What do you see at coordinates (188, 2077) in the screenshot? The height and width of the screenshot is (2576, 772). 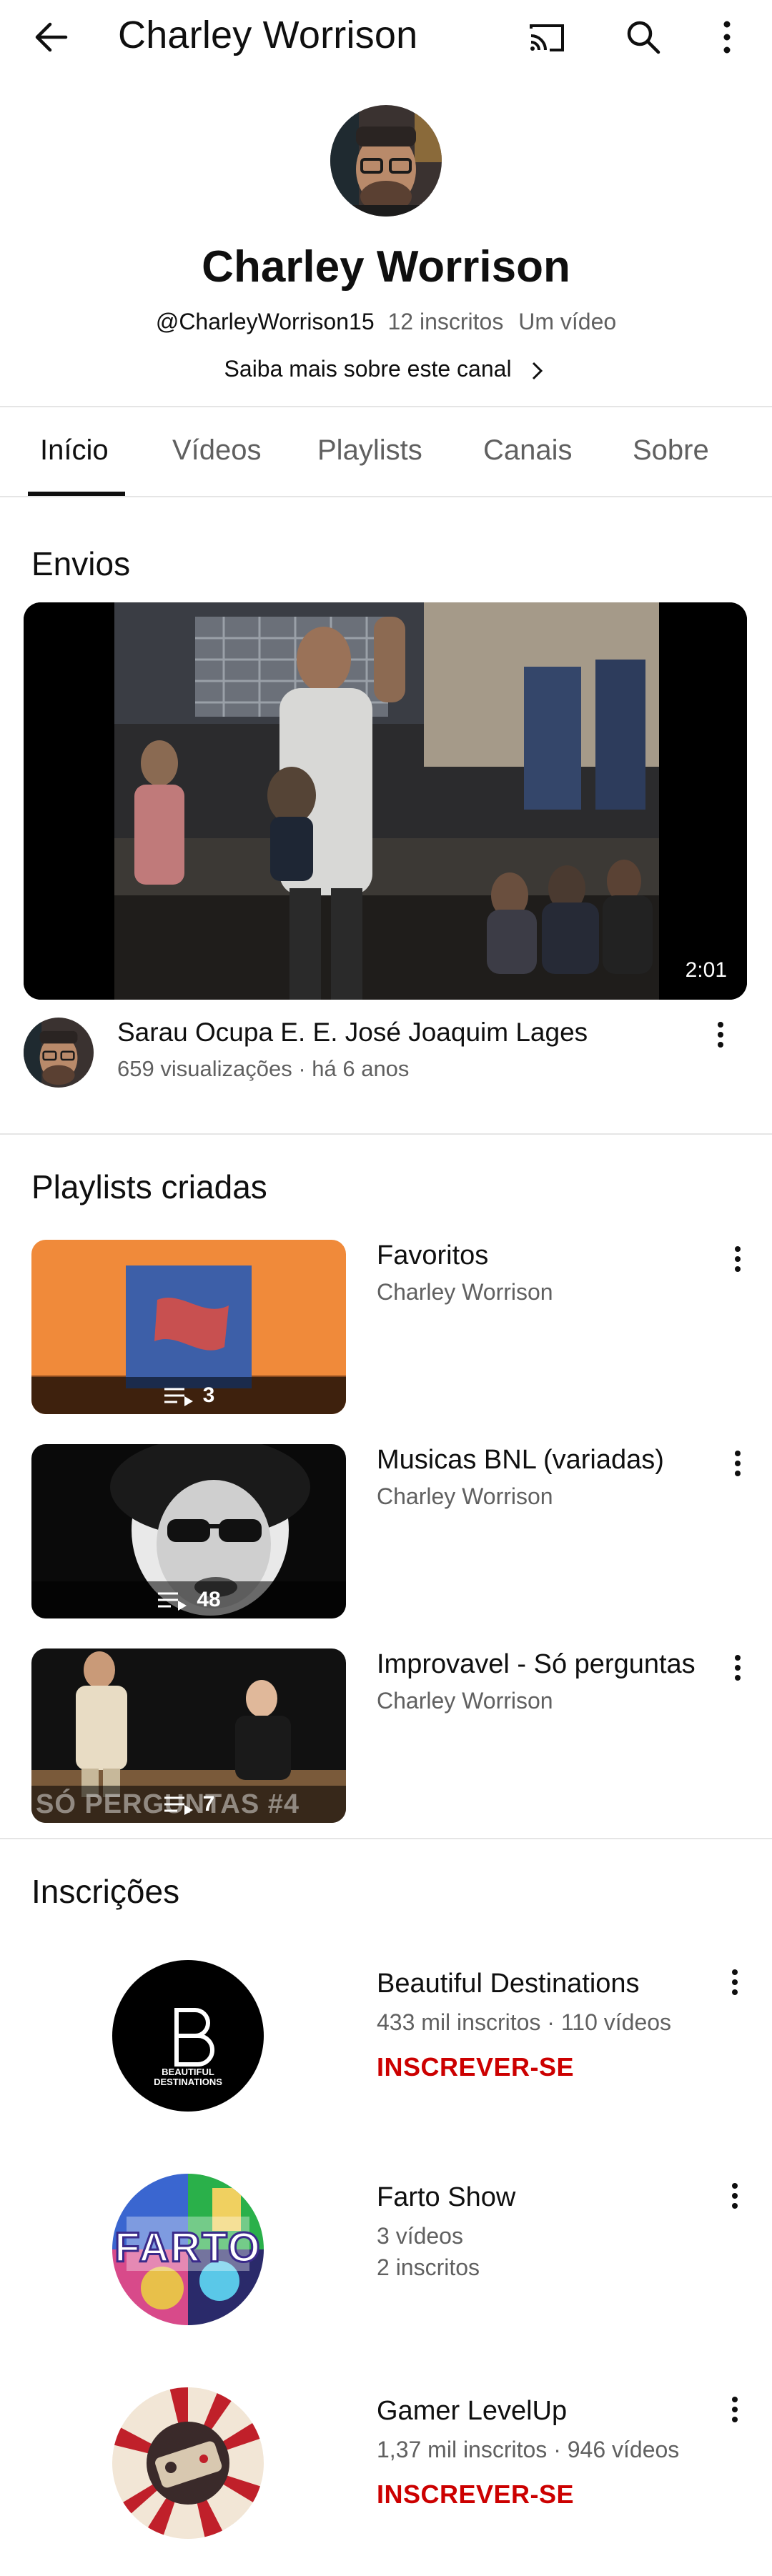 I see `logo-text: BEAUTIFUL DESTINATIONS` at bounding box center [188, 2077].